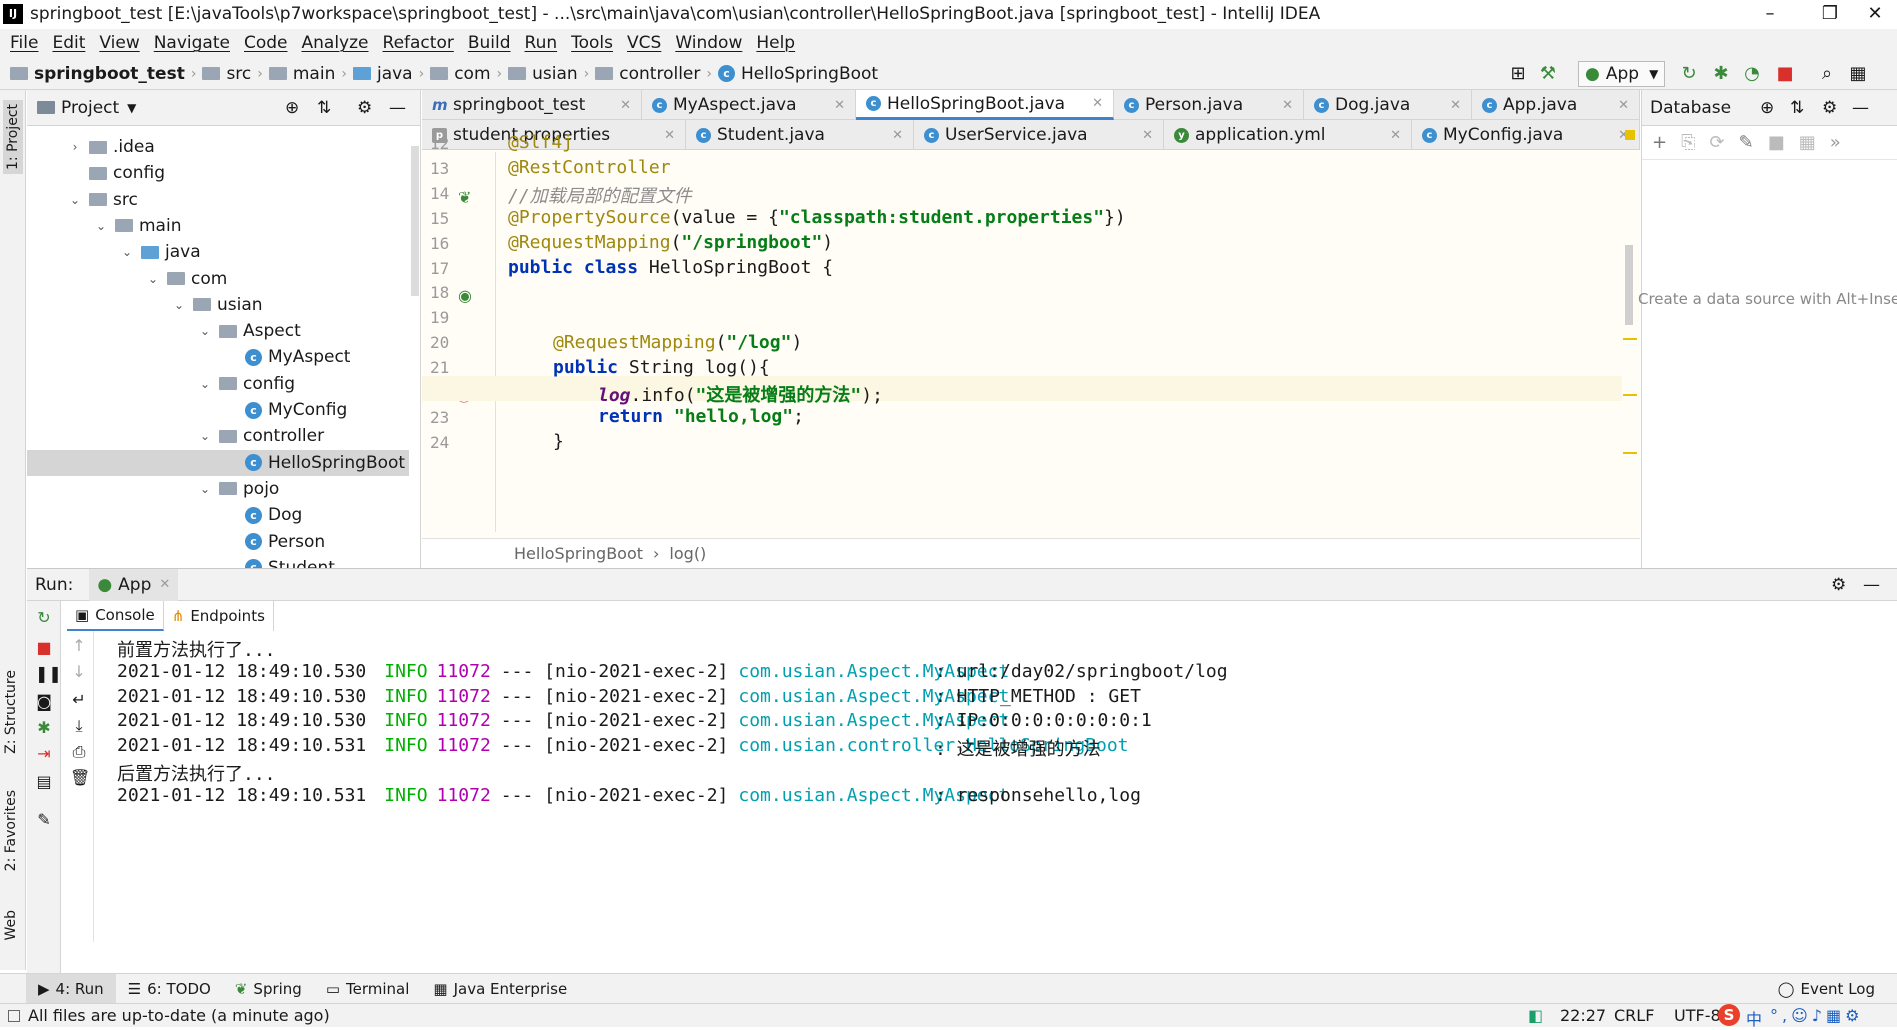 The height and width of the screenshot is (1030, 1897). What do you see at coordinates (1622, 74) in the screenshot?
I see `run-config-select: ● App ▼` at bounding box center [1622, 74].